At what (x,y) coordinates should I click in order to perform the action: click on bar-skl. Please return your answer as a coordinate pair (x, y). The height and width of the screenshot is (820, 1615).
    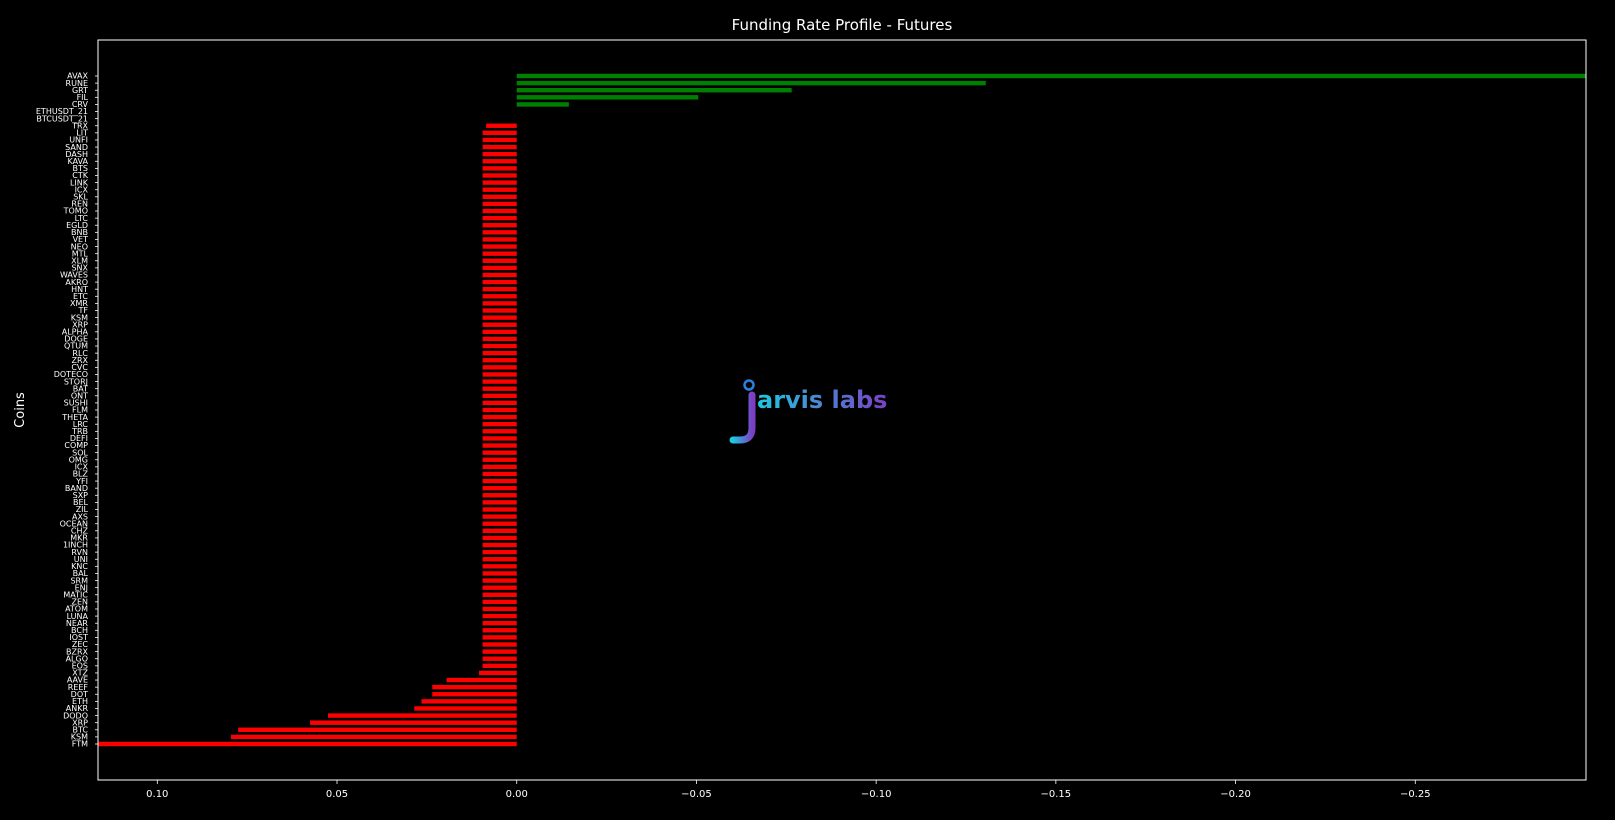
    Looking at the image, I should click on (499, 197).